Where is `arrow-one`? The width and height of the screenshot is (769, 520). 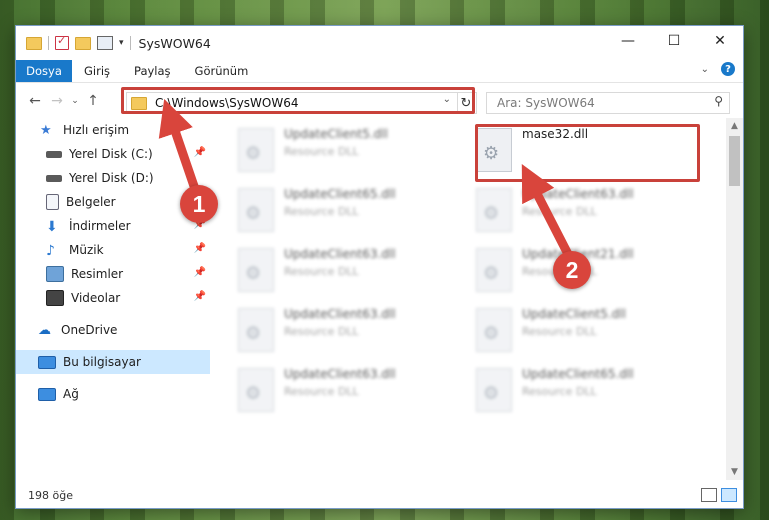 arrow-one is located at coordinates (179, 147).